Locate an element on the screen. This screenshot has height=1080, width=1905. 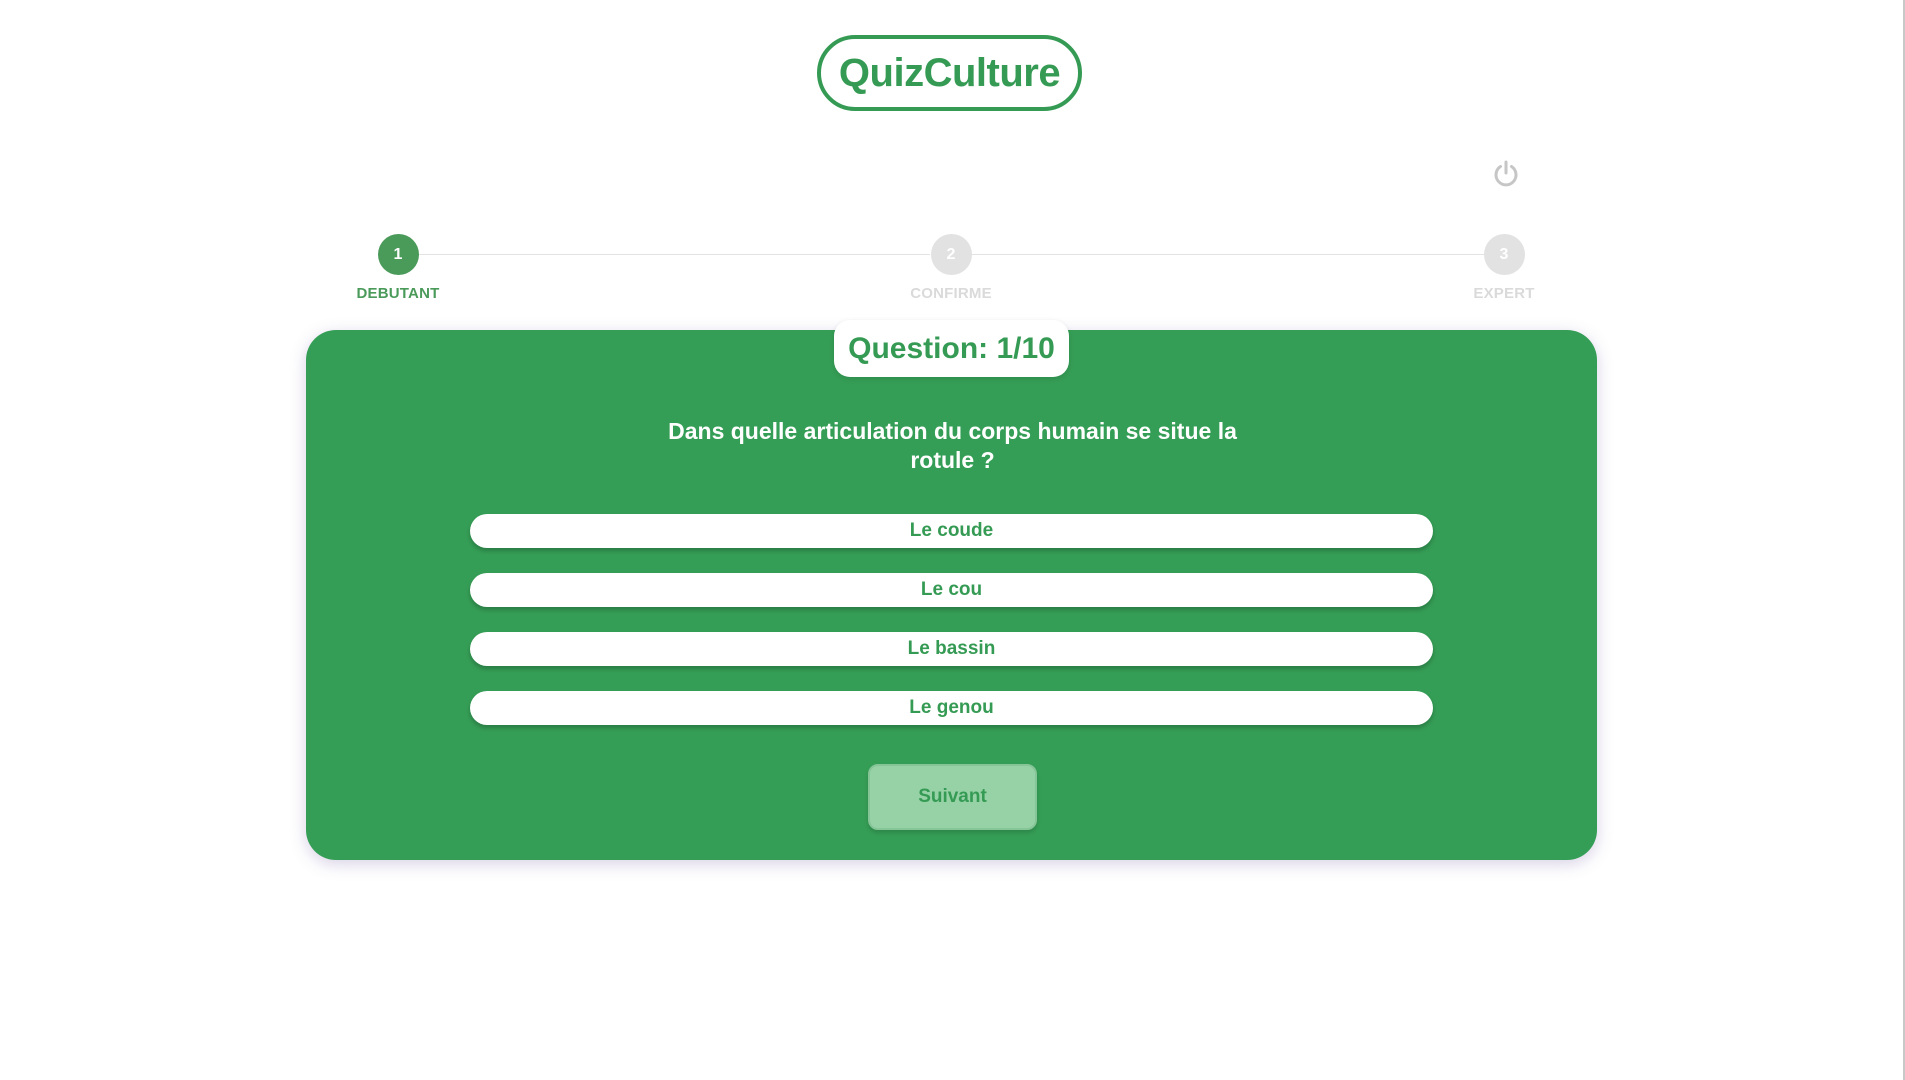
answer-list: Le coude Le cou Le bassin Le genou is located at coordinates (951, 632).